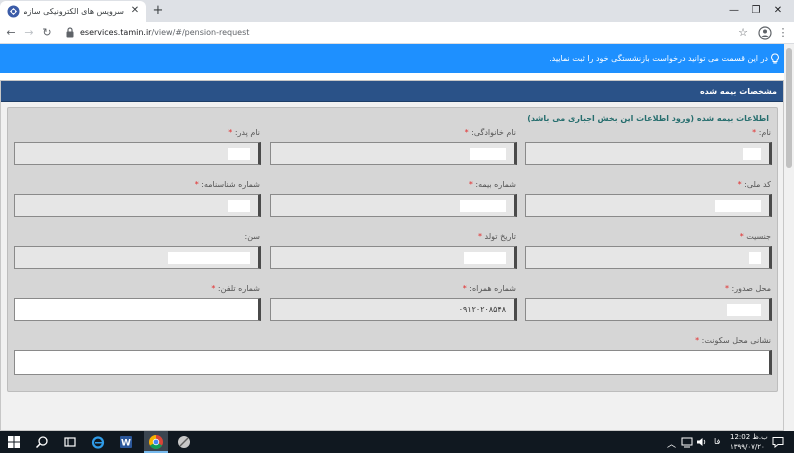 This screenshot has width=794, height=453. Describe the element at coordinates (238, 288) in the screenshot. I see `phone-number-label-text: شماره تلفن:` at that location.